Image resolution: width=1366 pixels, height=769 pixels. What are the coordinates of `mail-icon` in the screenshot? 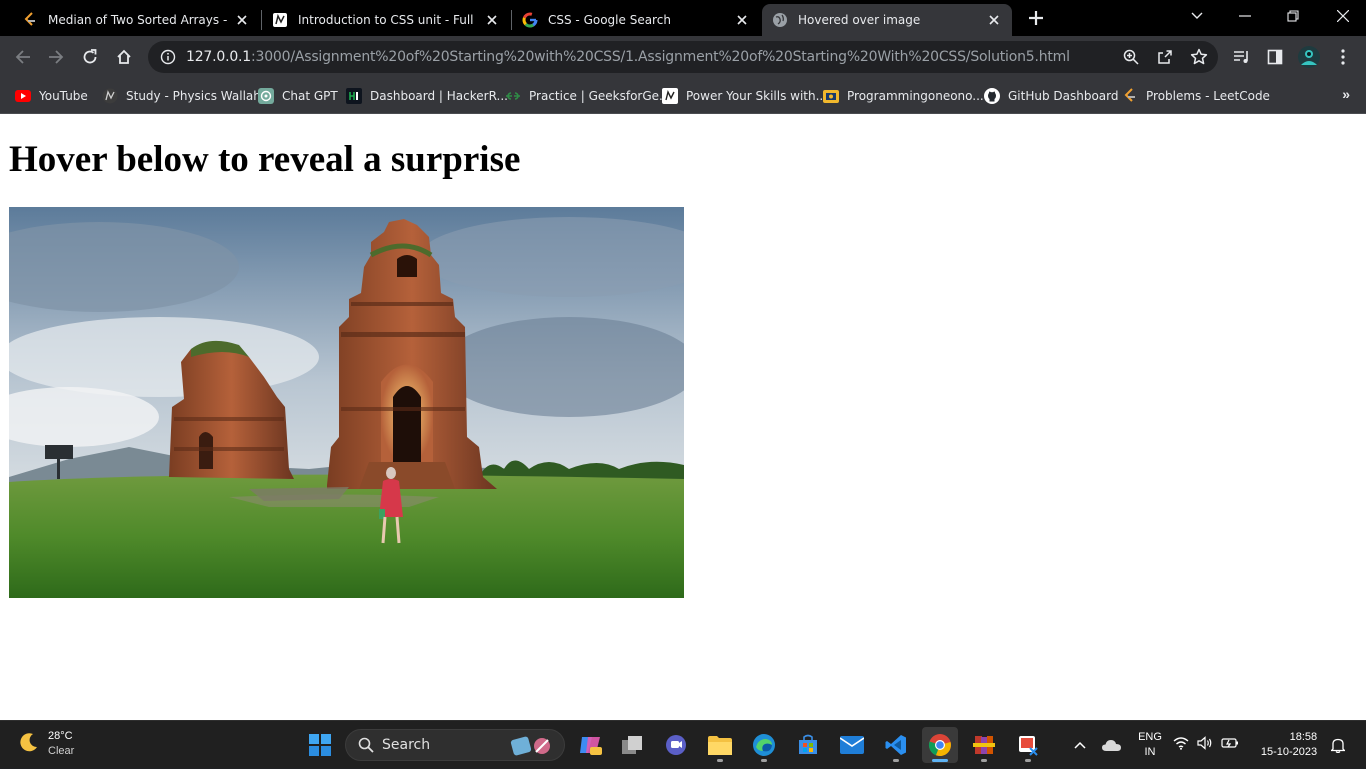 It's located at (852, 745).